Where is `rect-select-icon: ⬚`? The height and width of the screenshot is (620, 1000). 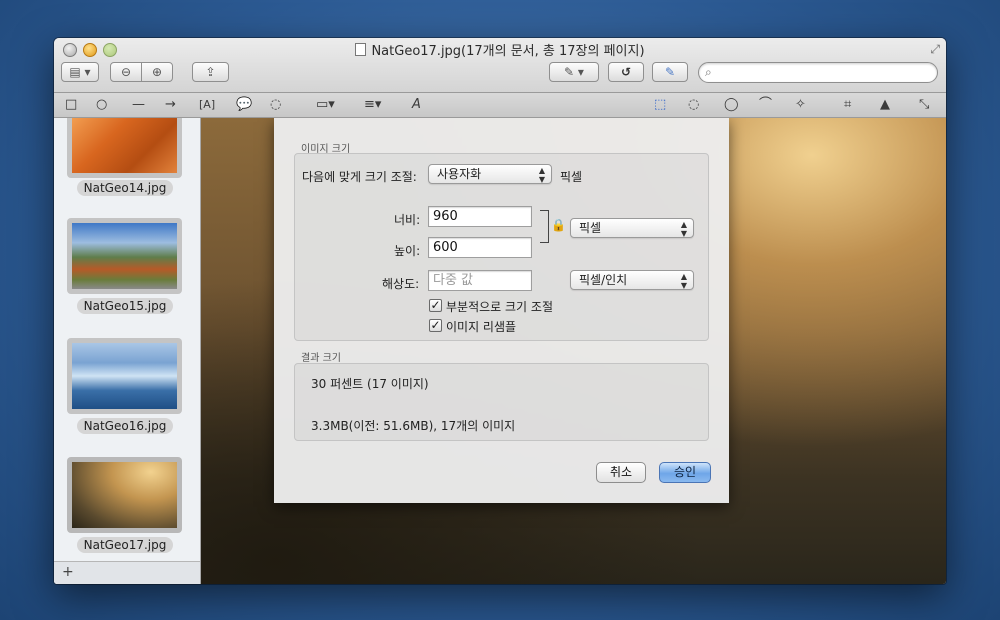 rect-select-icon: ⬚ is located at coordinates (660, 105).